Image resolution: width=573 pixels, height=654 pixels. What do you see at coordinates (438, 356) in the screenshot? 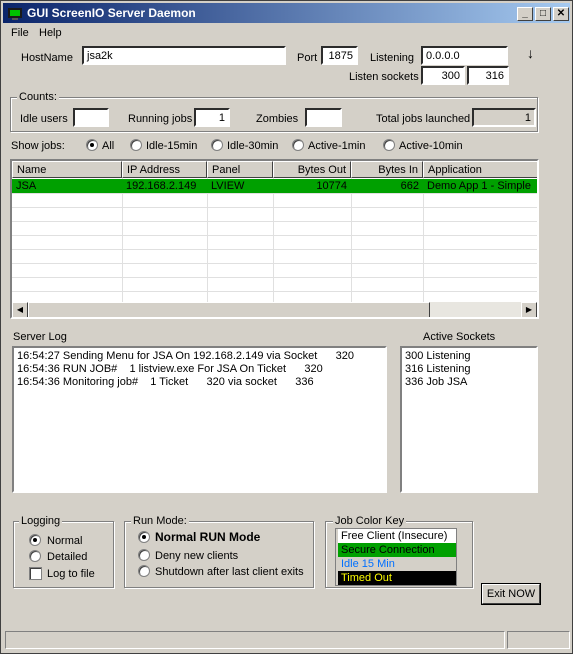
I see `socket-line: 300 Listening` at bounding box center [438, 356].